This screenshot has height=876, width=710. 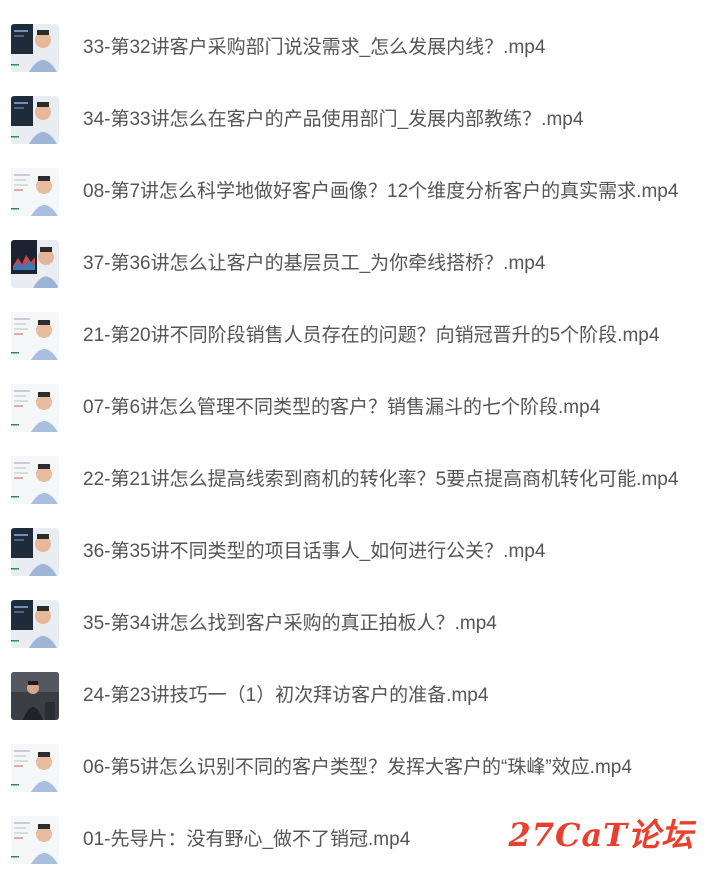 What do you see at coordinates (371, 335) in the screenshot?
I see `file-name: 21-第20讲不同阶段销售人员存在的问题？向销冠晋升的5个阶段.mp4` at bounding box center [371, 335].